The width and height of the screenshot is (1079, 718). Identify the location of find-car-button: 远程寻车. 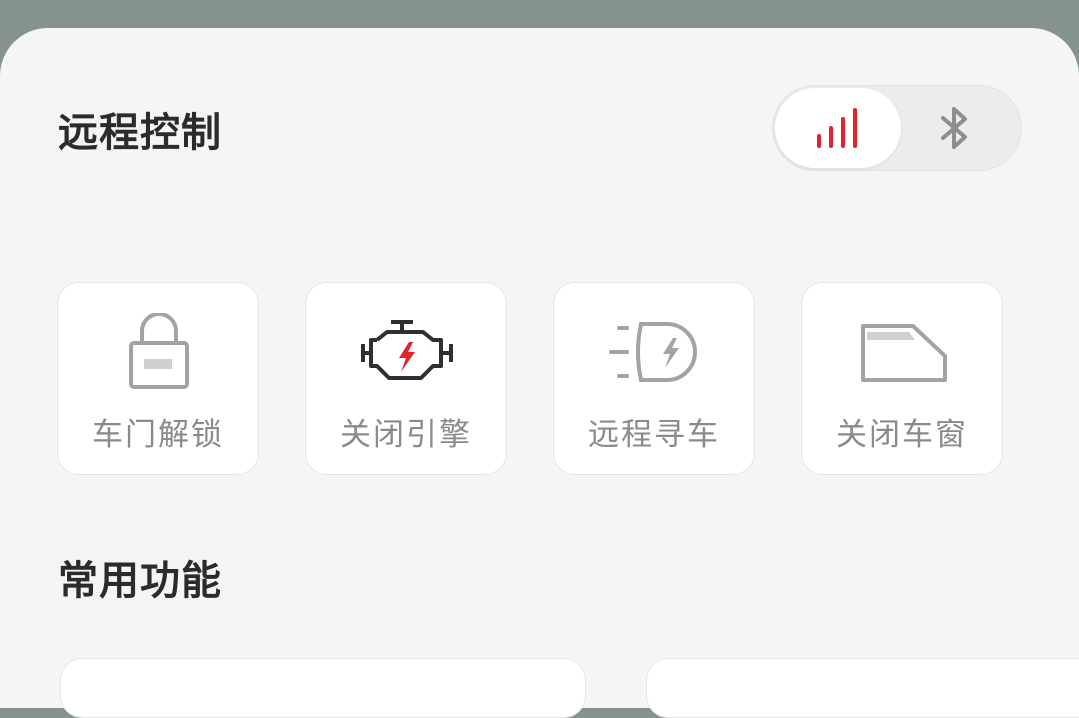
(654, 378).